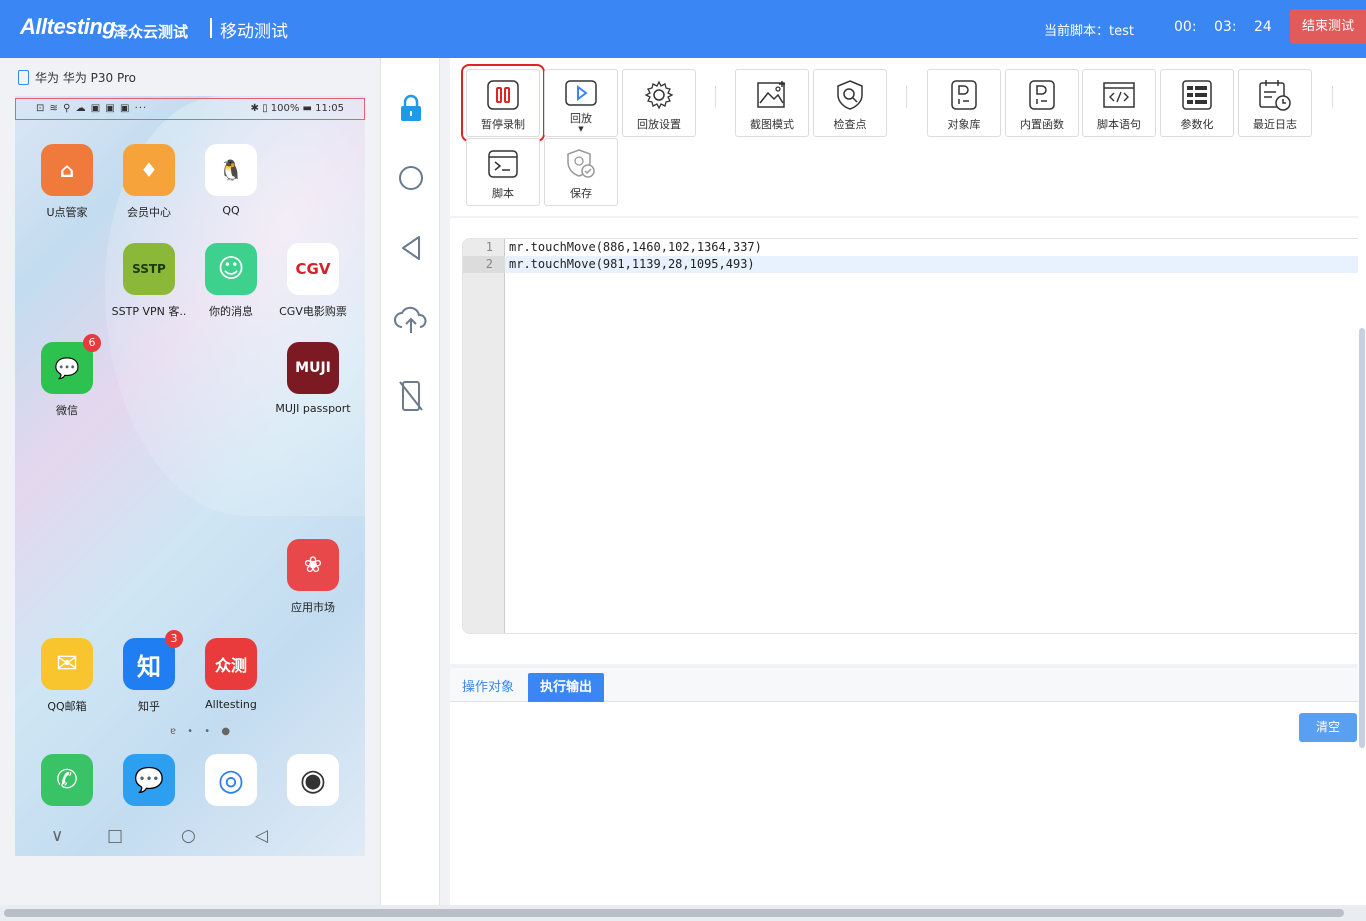 This screenshot has height=921, width=1366. I want to click on app-label: 你的消息, so click(231, 311).